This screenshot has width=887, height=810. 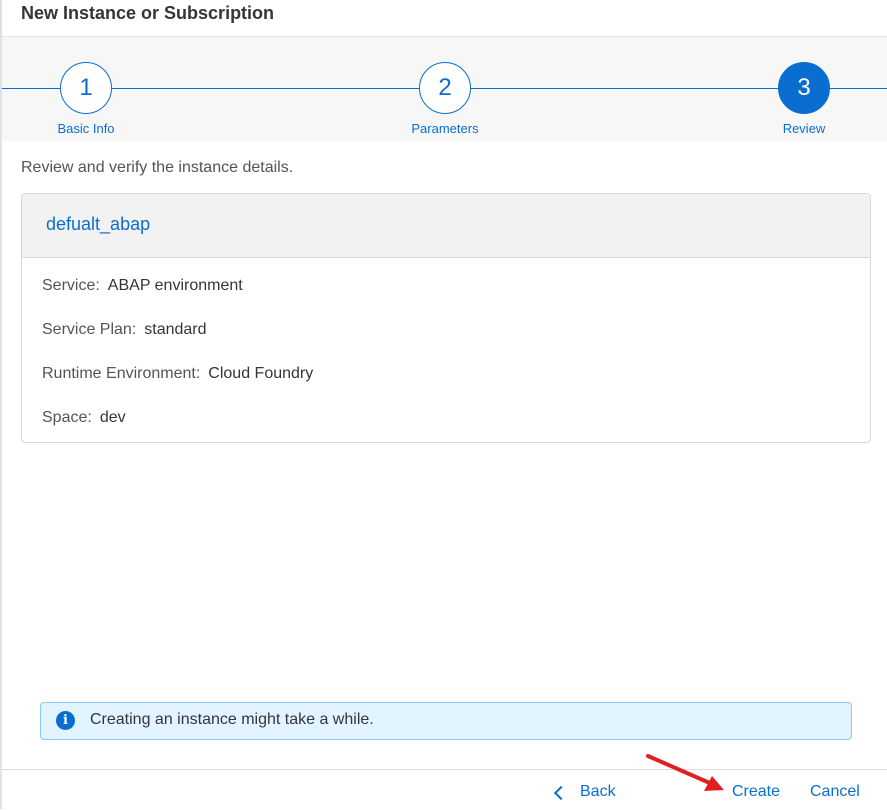 I want to click on detail-label: Service Plan:, so click(x=89, y=329).